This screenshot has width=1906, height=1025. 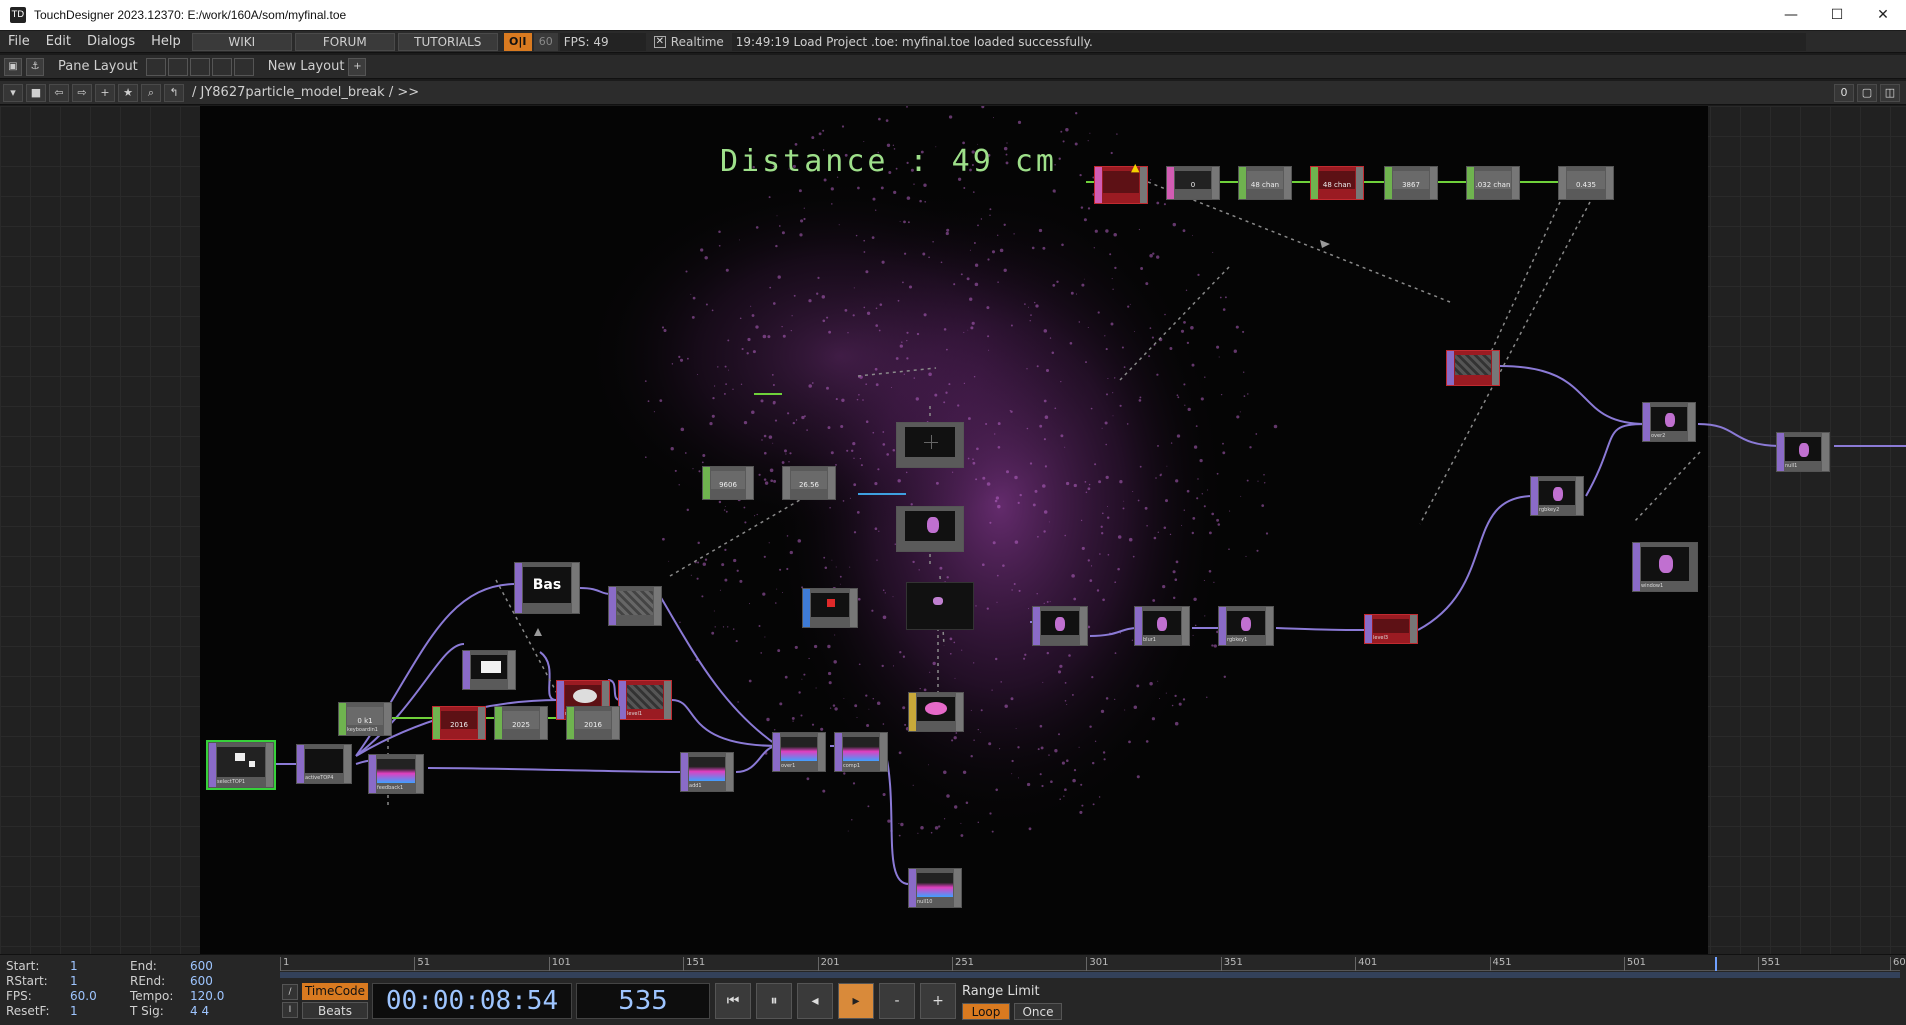 I want to click on loop-button: Loop, so click(x=986, y=1011).